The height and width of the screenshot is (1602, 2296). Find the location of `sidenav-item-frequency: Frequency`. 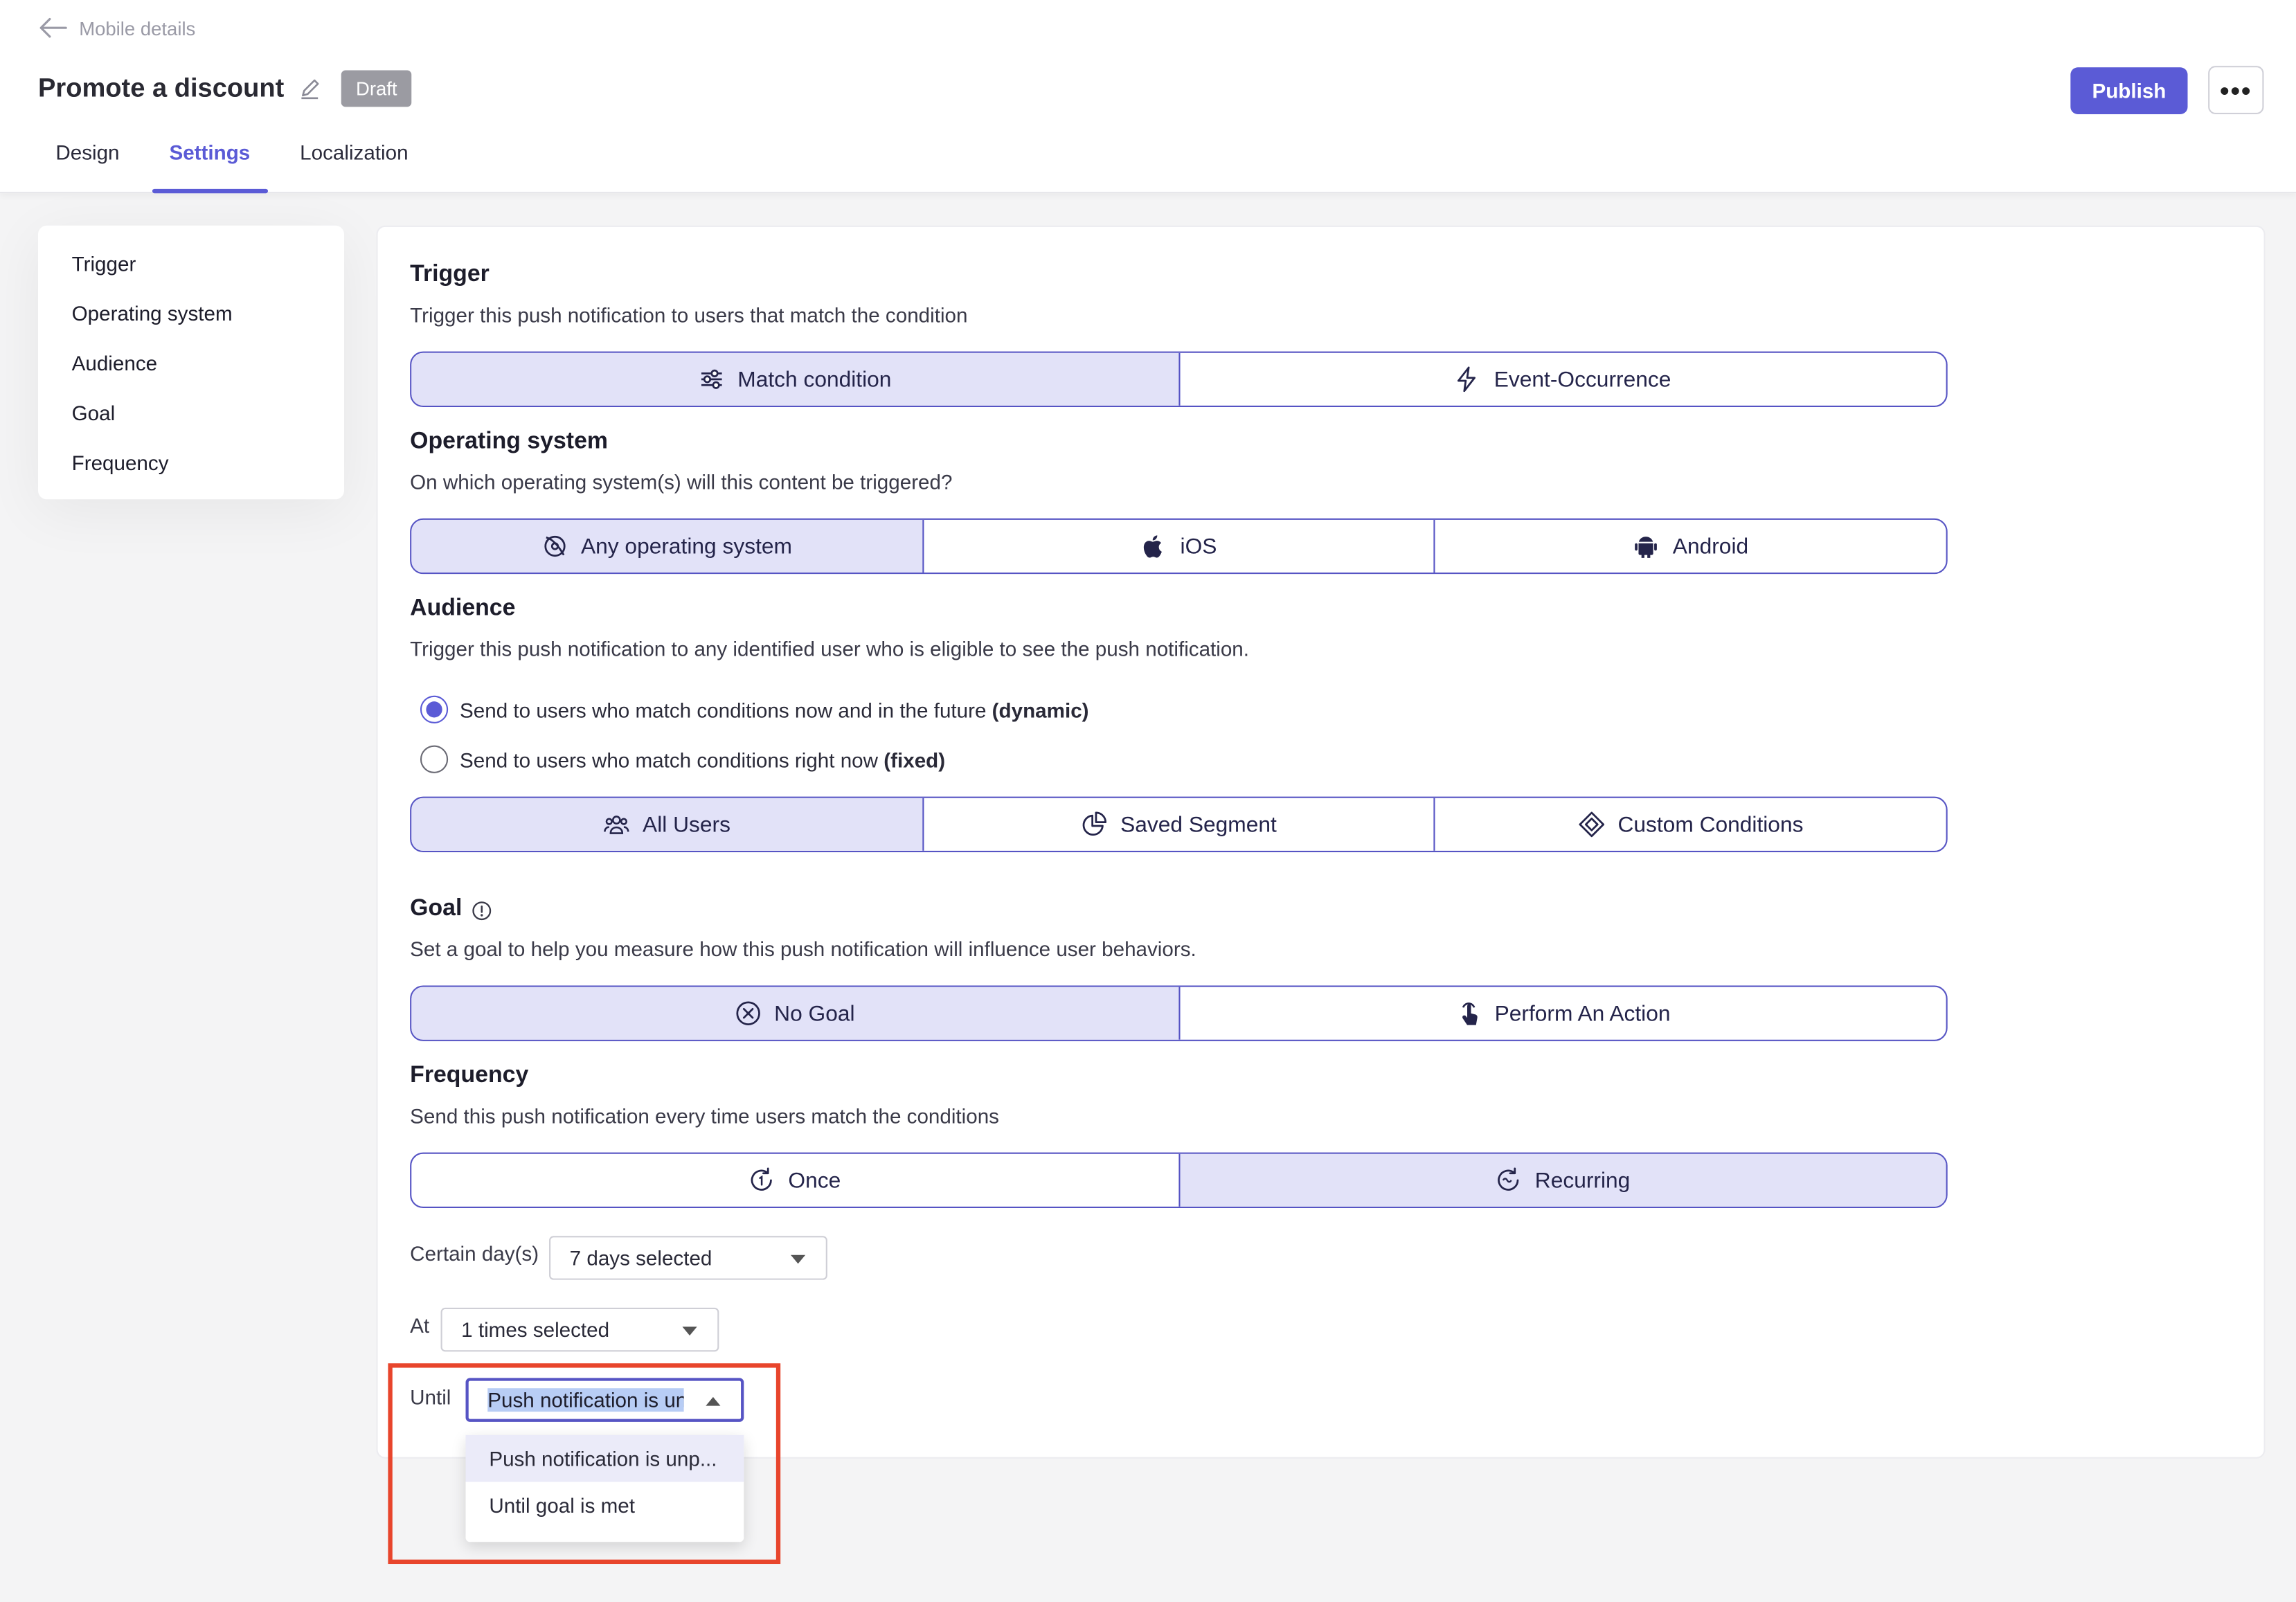

sidenav-item-frequency: Frequency is located at coordinates (191, 473).